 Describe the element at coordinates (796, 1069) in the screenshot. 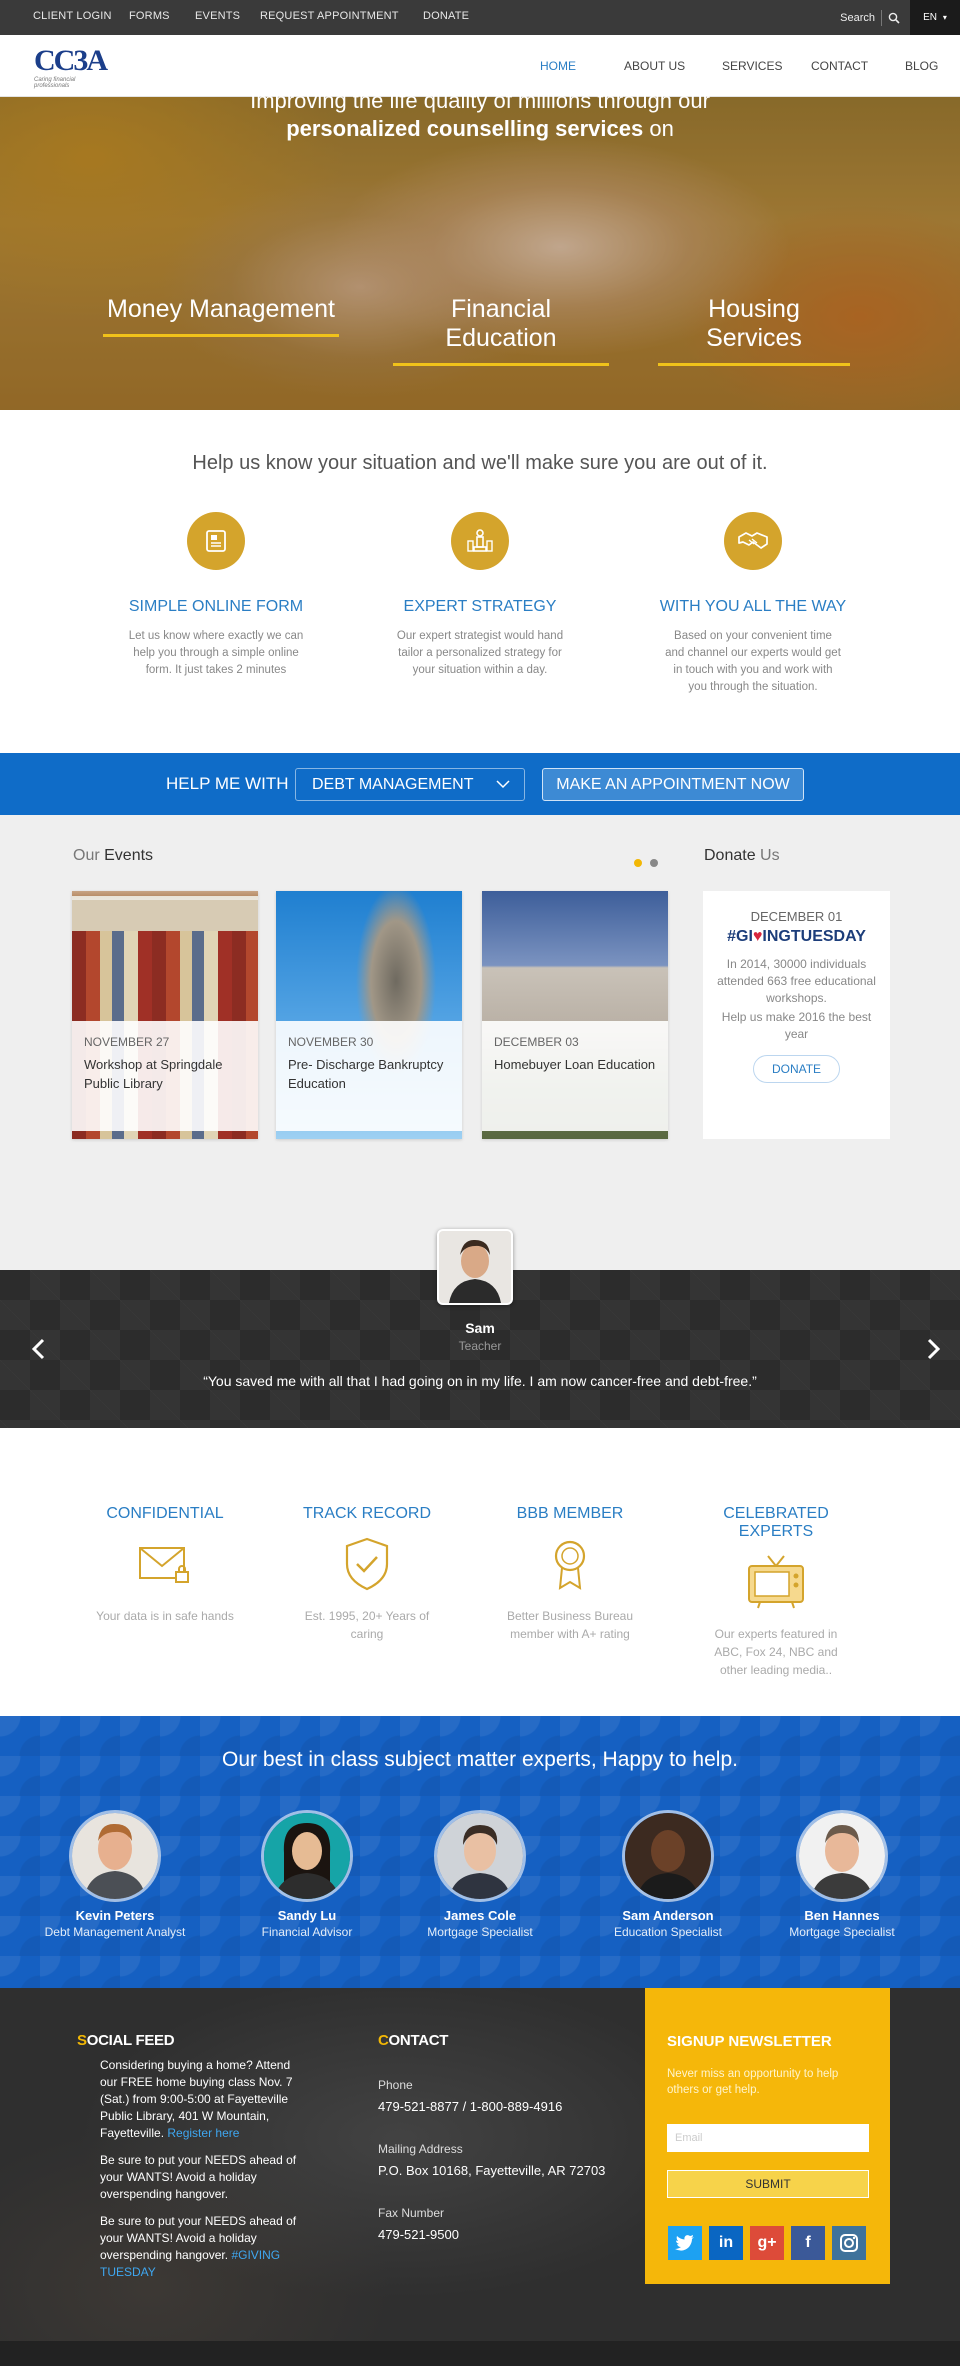

I see `donate-button: DONATE` at that location.